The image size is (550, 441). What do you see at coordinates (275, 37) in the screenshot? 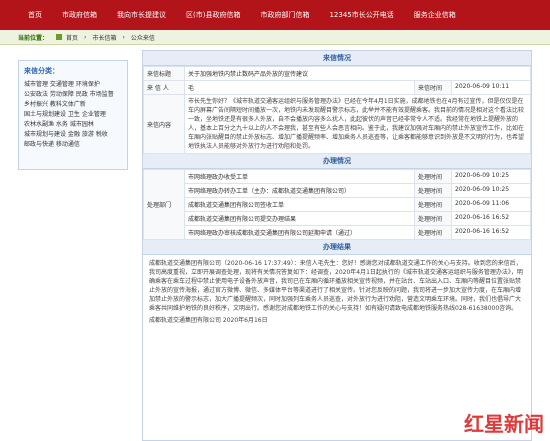
I see `breadcrumb: 当前位置： 首页 › 市长信箱 › 公众来信` at bounding box center [275, 37].